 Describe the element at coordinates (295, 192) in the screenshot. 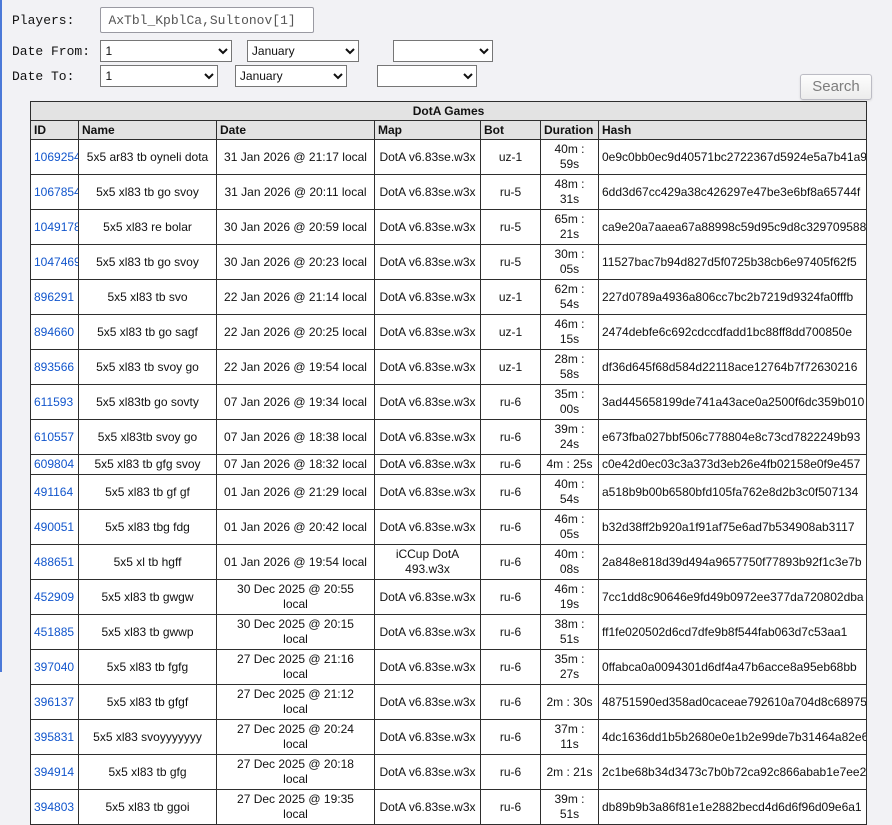

I see `cell-date: 31 Jan 2026 @ 20:11 local` at that location.